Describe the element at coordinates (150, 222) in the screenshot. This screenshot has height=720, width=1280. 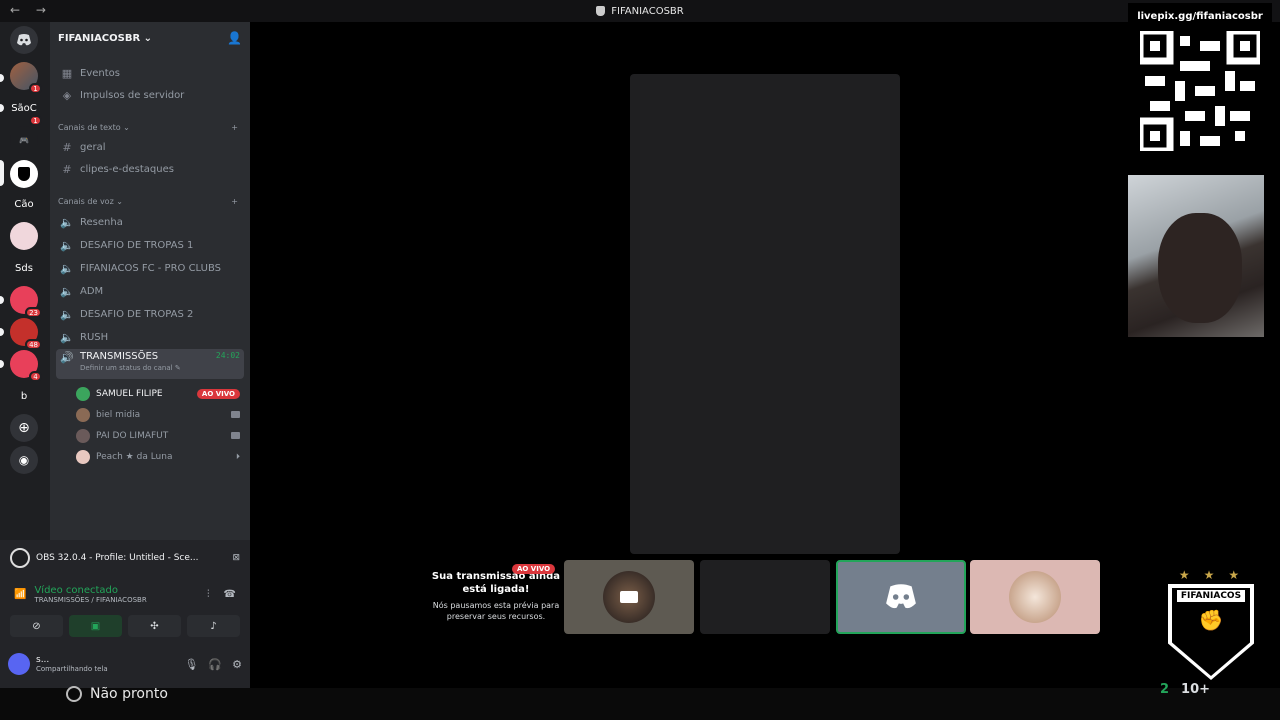
I see `voice-channel-item: 🔈 Resenha` at that location.